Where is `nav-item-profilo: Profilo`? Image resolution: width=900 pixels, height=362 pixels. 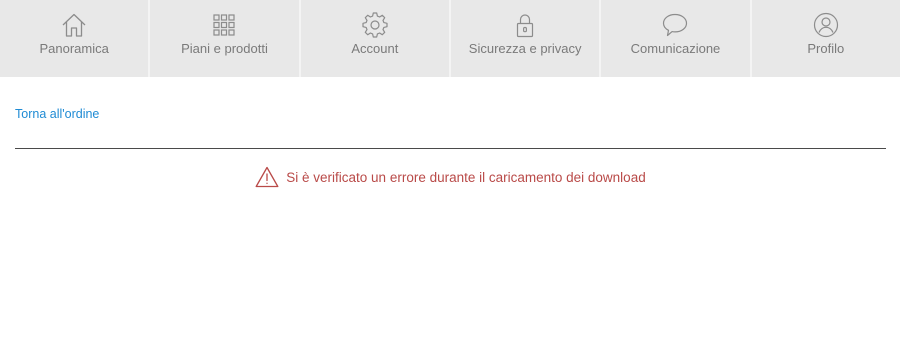 nav-item-profilo: Profilo is located at coordinates (824, 38).